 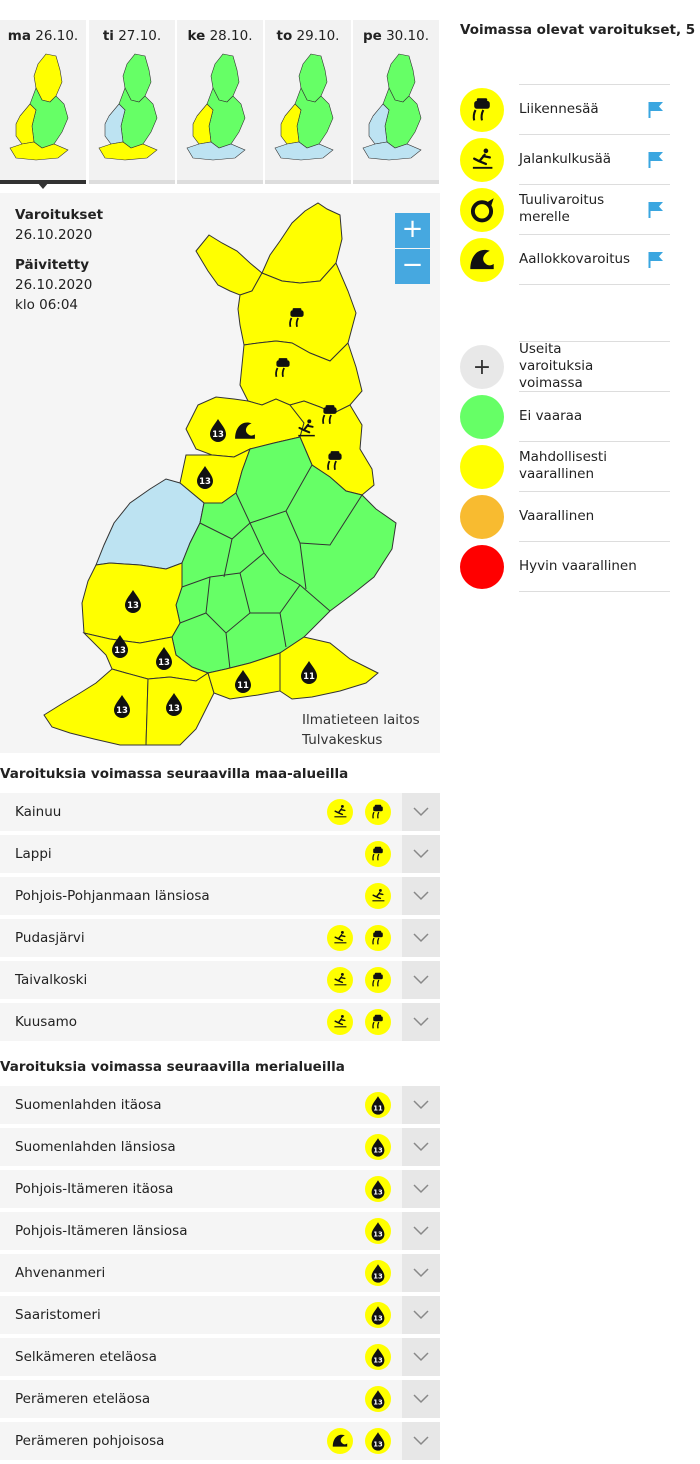 I want to click on area-row: Perämeren eteläosa 13, so click(x=220, y=1399).